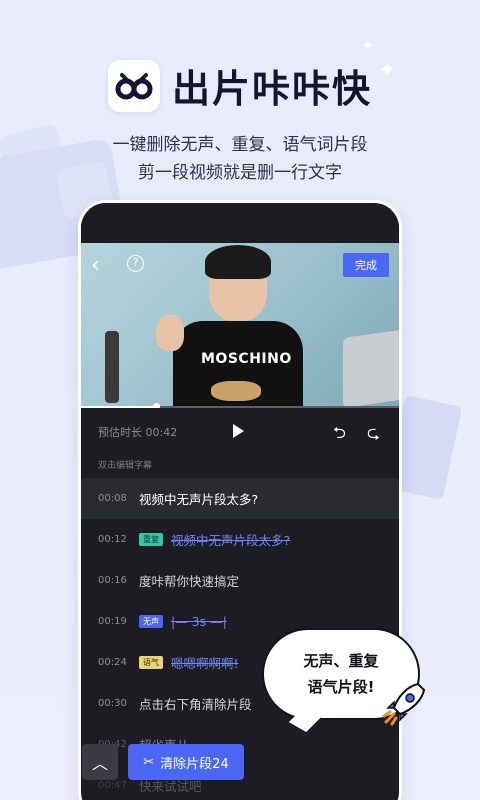 The image size is (480, 800). What do you see at coordinates (95, 265) in the screenshot?
I see `back-icon: ‹` at bounding box center [95, 265].